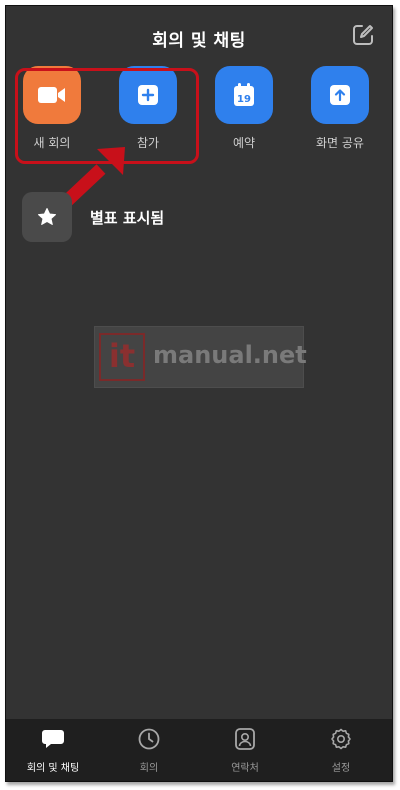  I want to click on compose-button, so click(363, 35).